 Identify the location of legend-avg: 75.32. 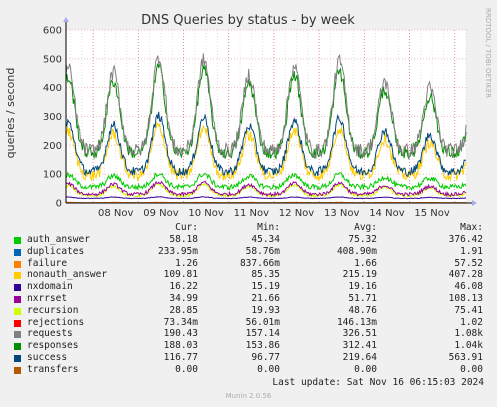
(362, 239).